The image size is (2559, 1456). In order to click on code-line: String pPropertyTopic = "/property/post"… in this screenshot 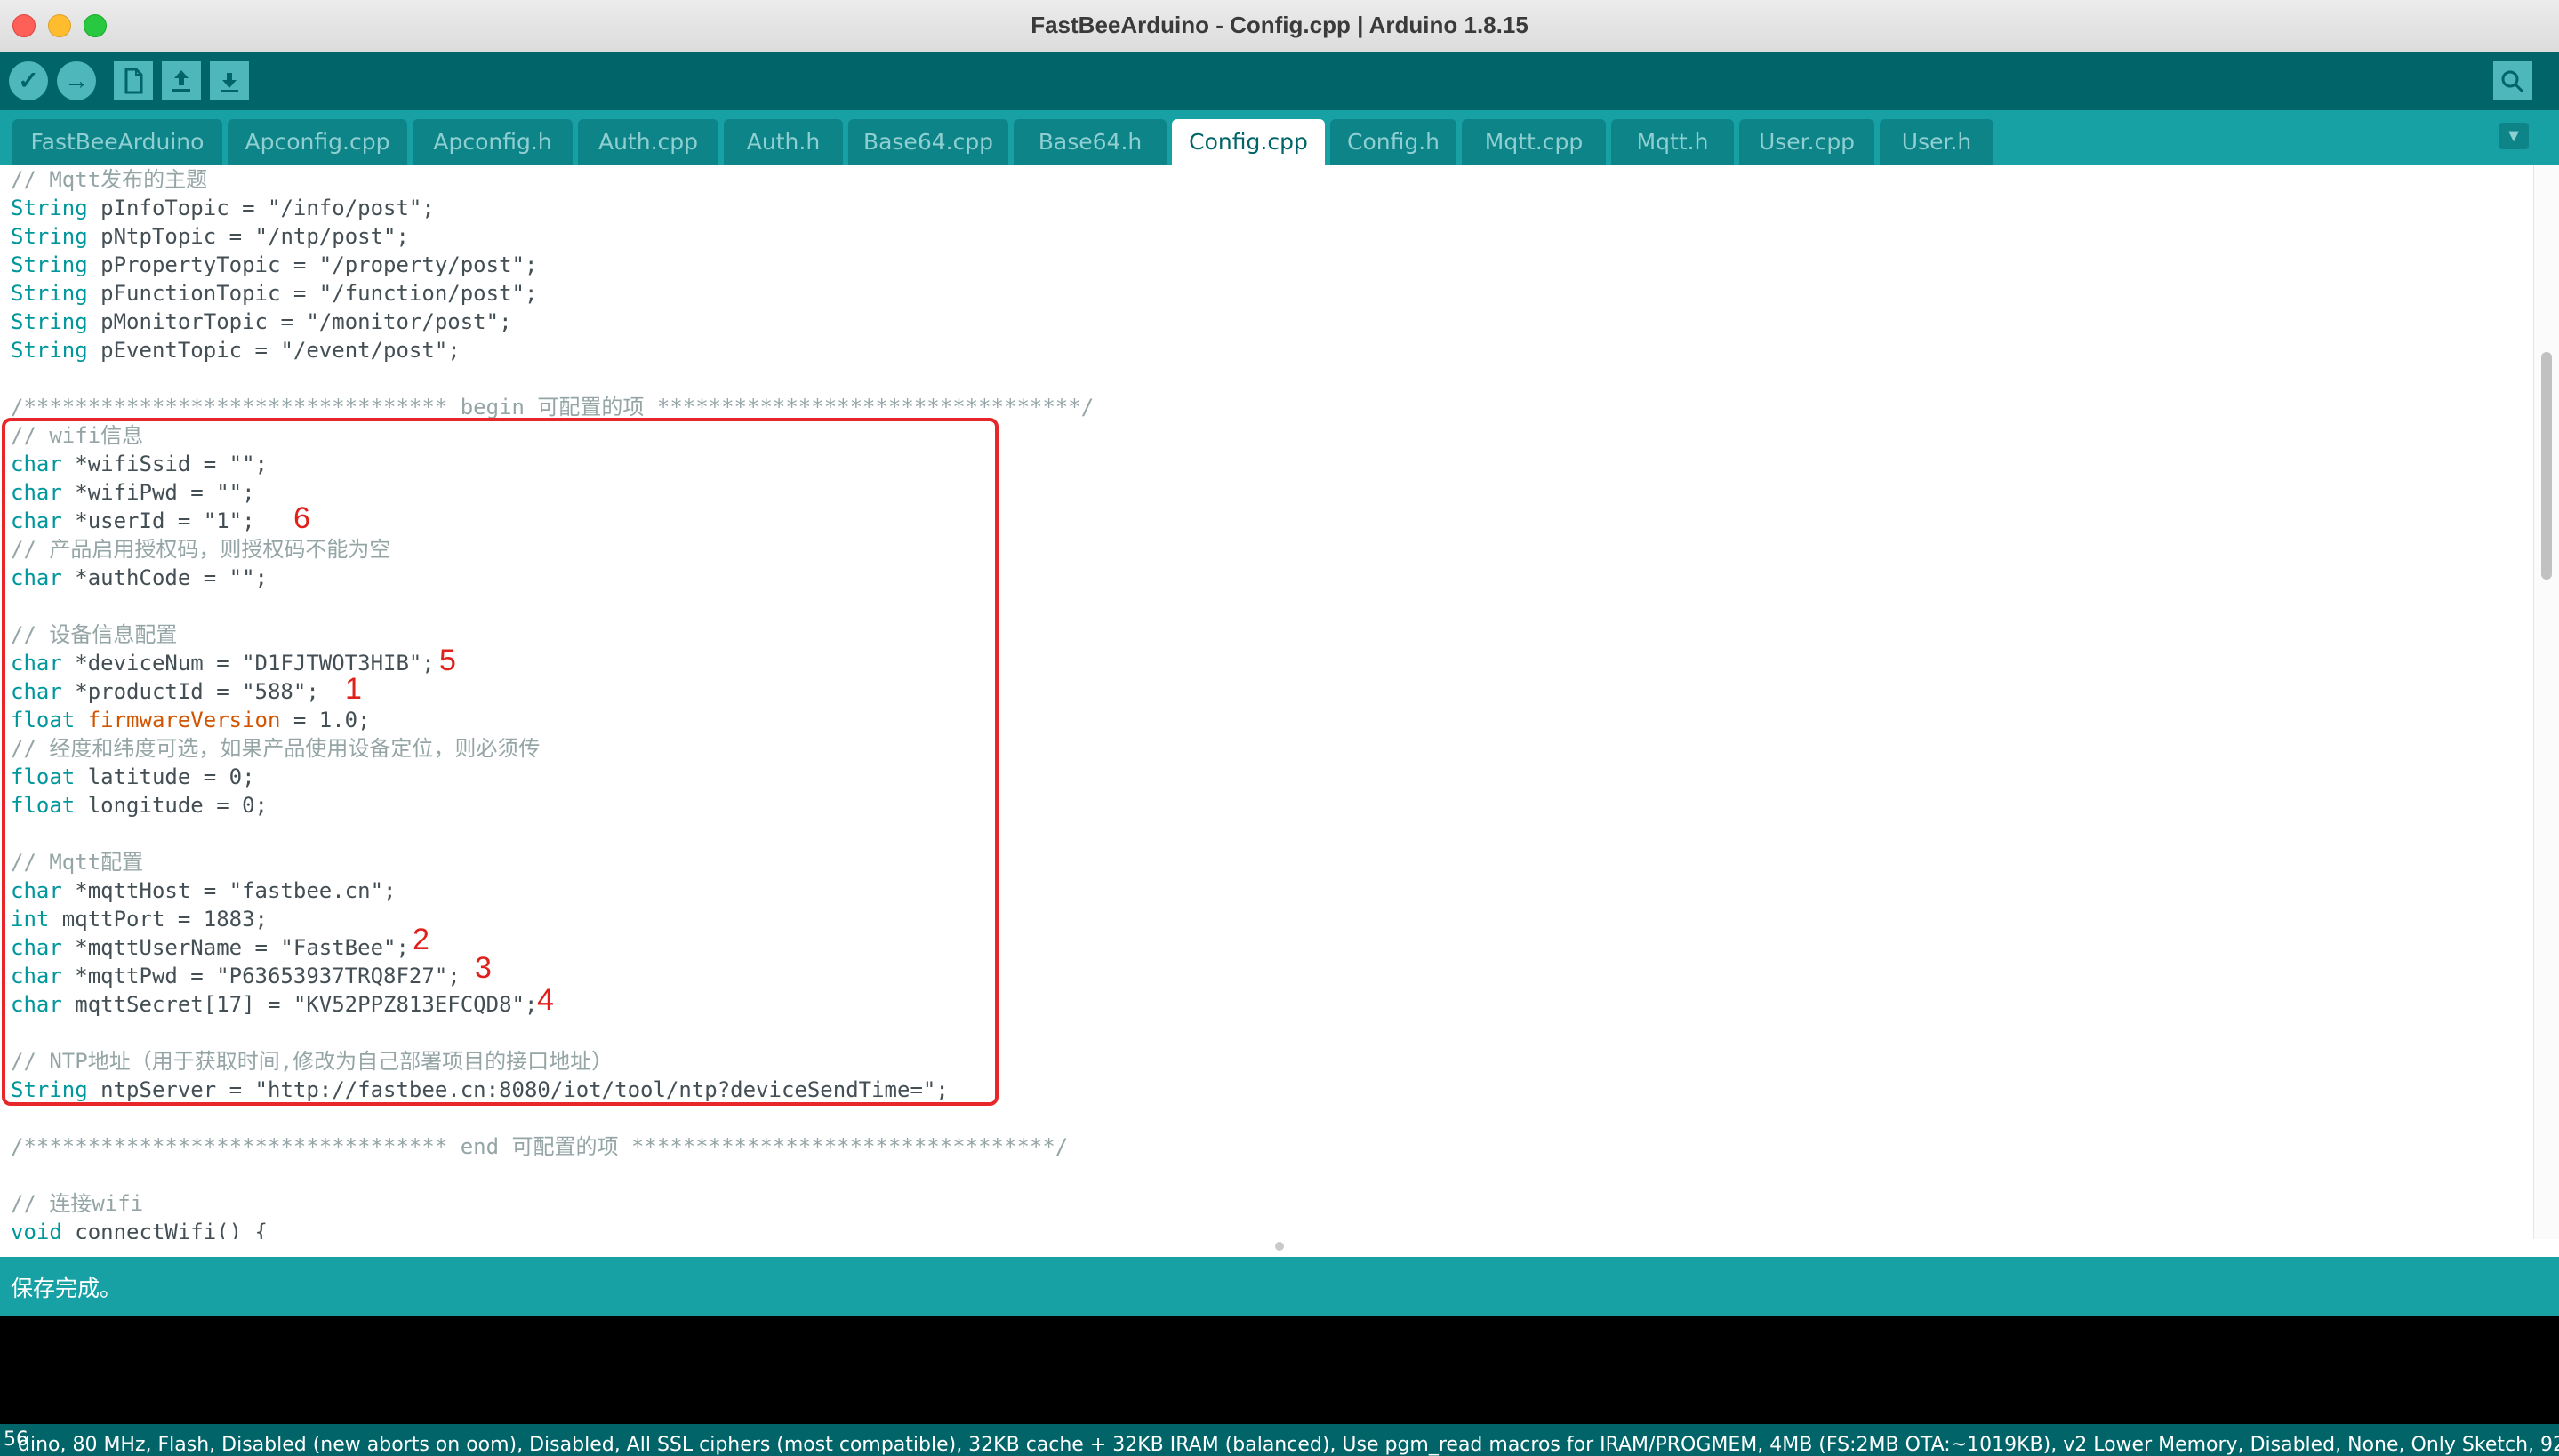, I will do `click(274, 264)`.